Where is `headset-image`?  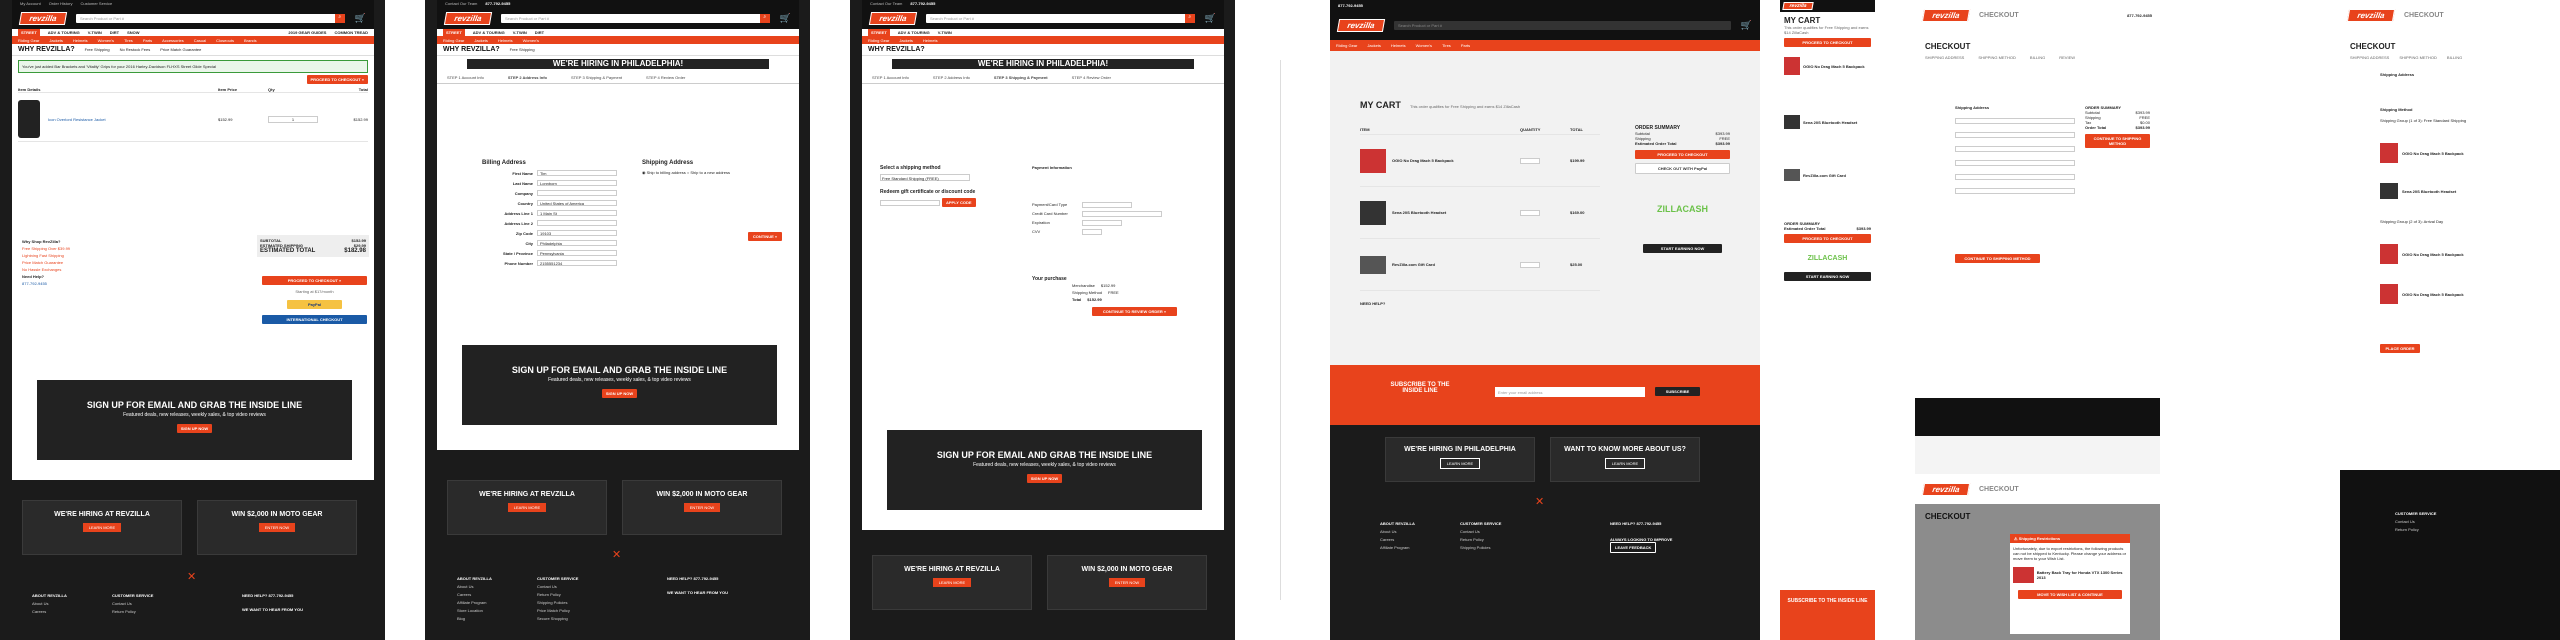
headset-image is located at coordinates (1792, 122).